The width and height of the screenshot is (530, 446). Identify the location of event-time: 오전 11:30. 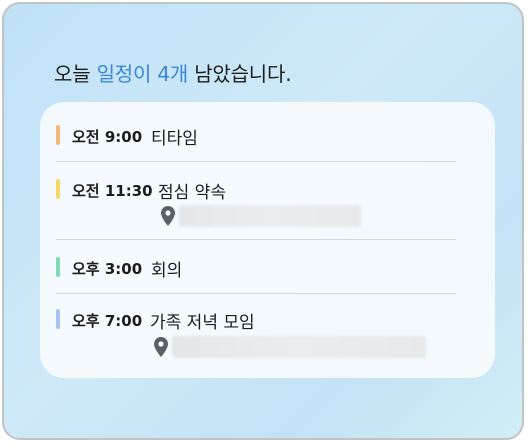
(112, 191).